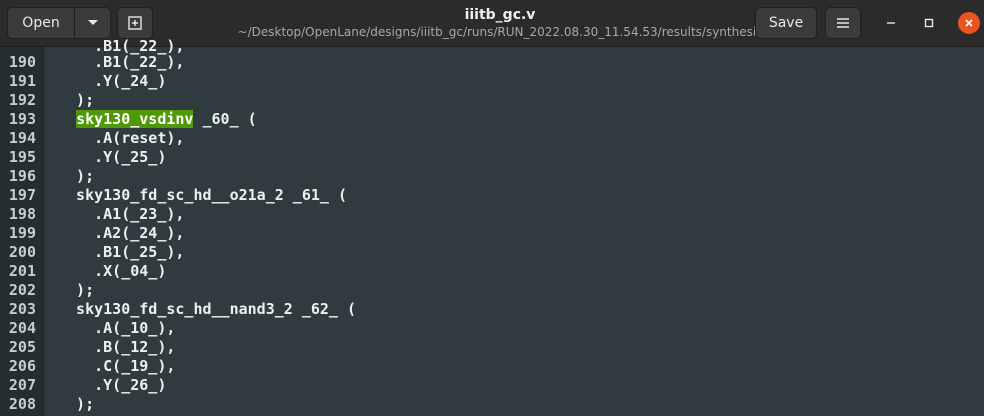 The image size is (984, 416). I want to click on code-line: 194 .A(reset),, so click(492, 138).